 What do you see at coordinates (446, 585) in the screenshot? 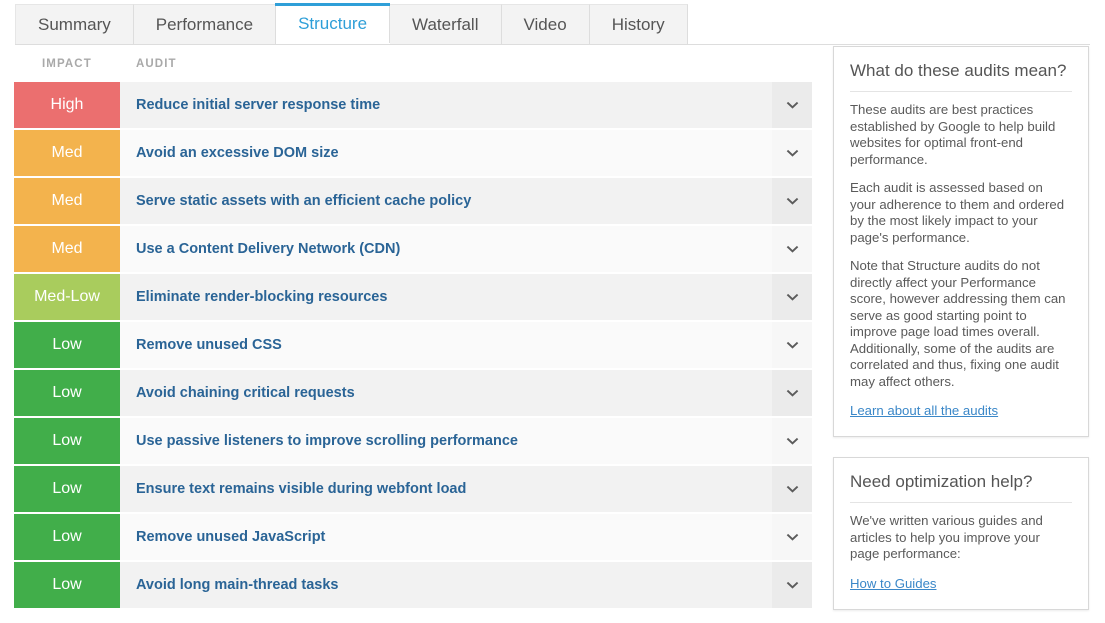
I see `audit-title-link: Avoid long main-thread tasks` at bounding box center [446, 585].